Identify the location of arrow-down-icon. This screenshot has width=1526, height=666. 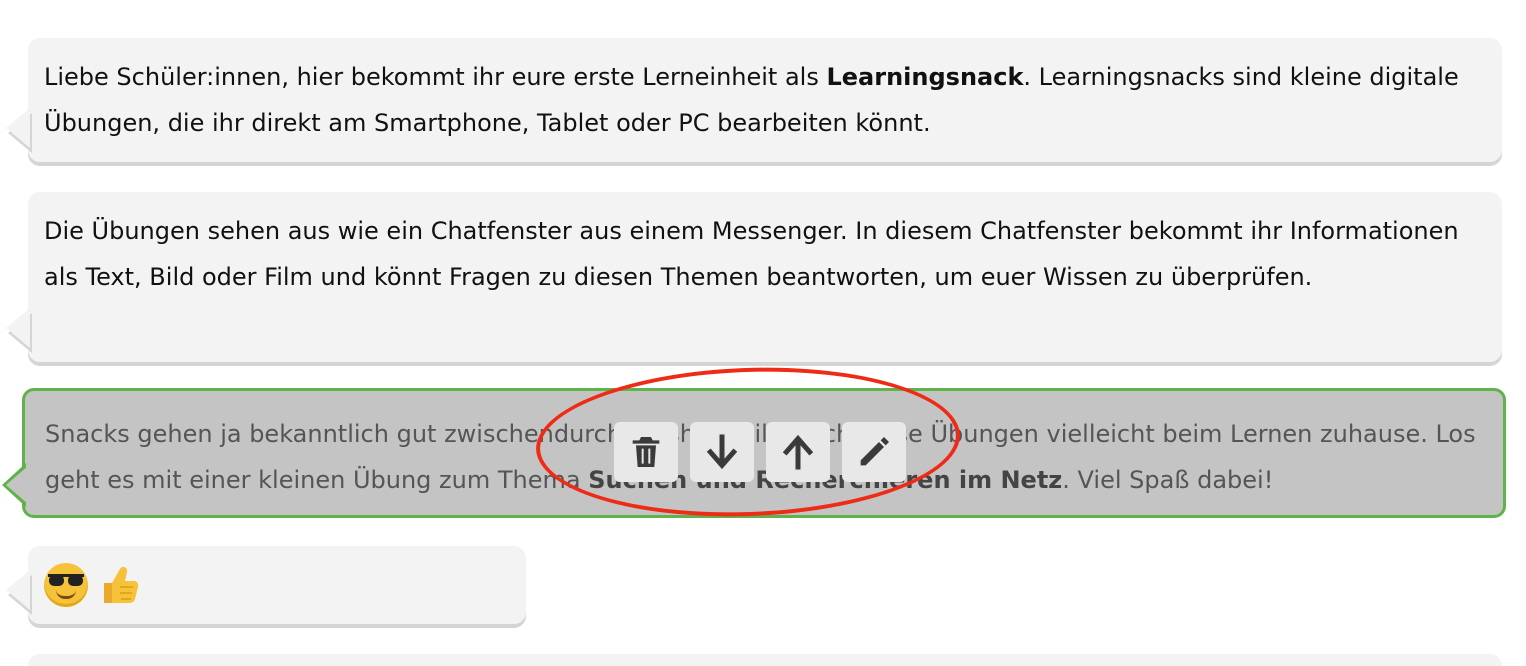
(722, 452).